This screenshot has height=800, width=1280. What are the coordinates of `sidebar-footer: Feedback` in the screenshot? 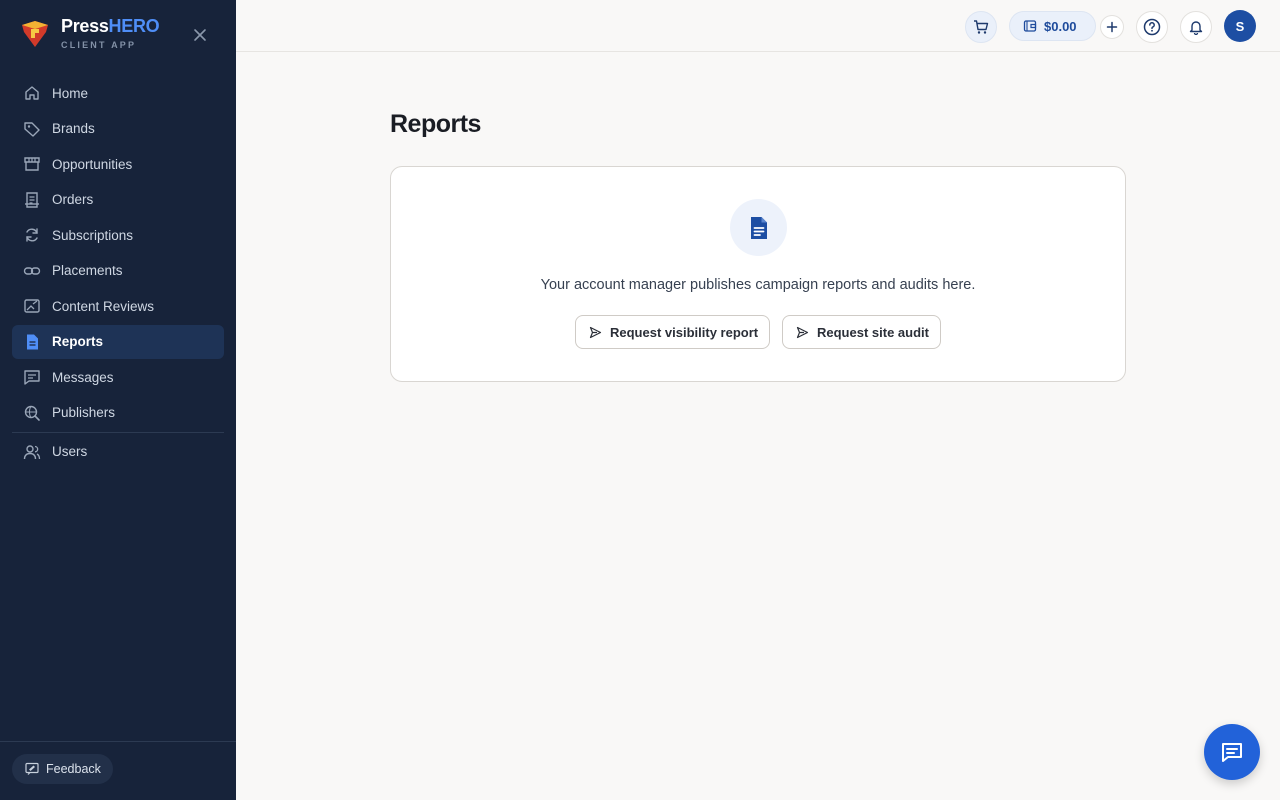 It's located at (118, 770).